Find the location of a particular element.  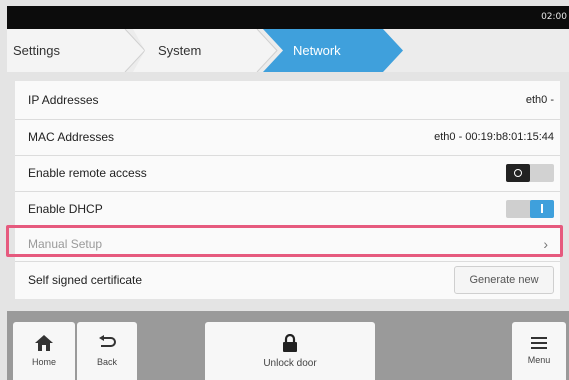

manual-setup-label: Manual Setup is located at coordinates (65, 243).